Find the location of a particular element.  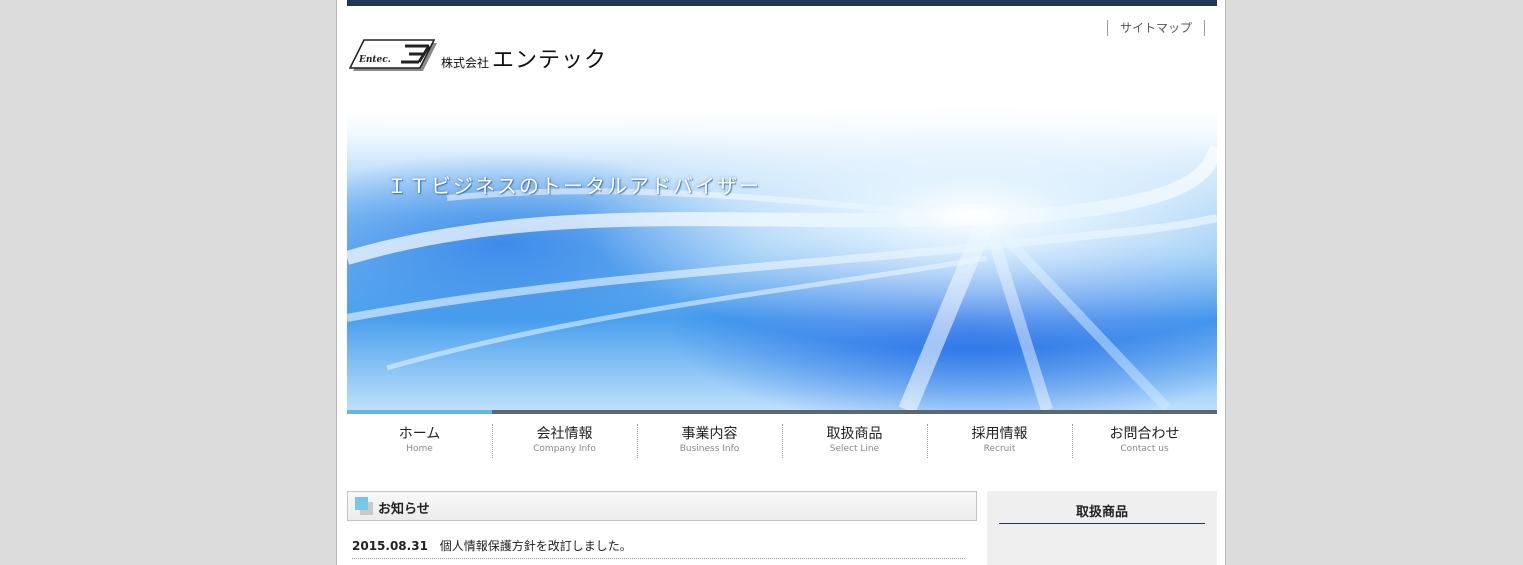

news-item: 2015.08.31 個人情報保護方針を改訂しました。 is located at coordinates (658, 548).